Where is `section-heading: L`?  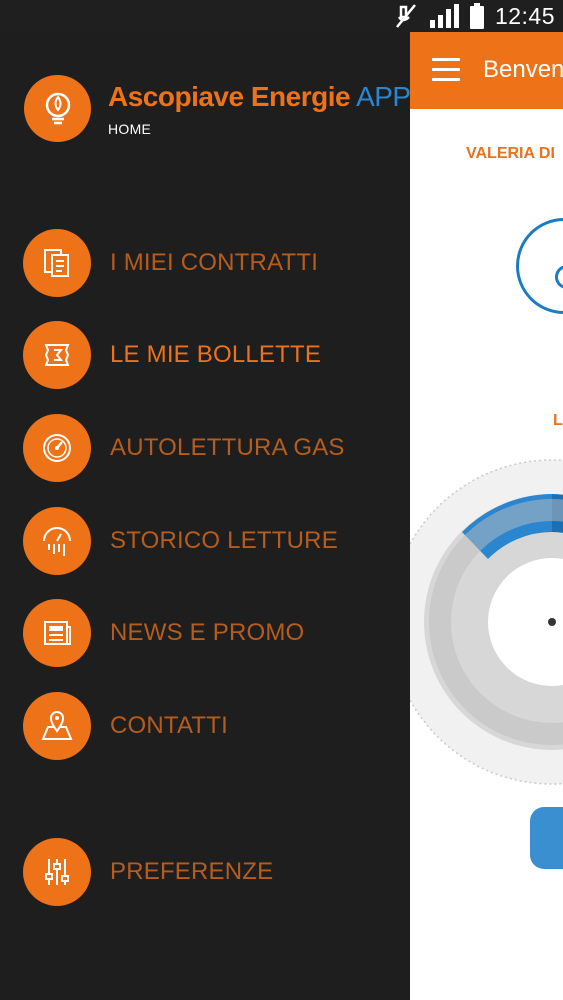
section-heading: L is located at coordinates (558, 420).